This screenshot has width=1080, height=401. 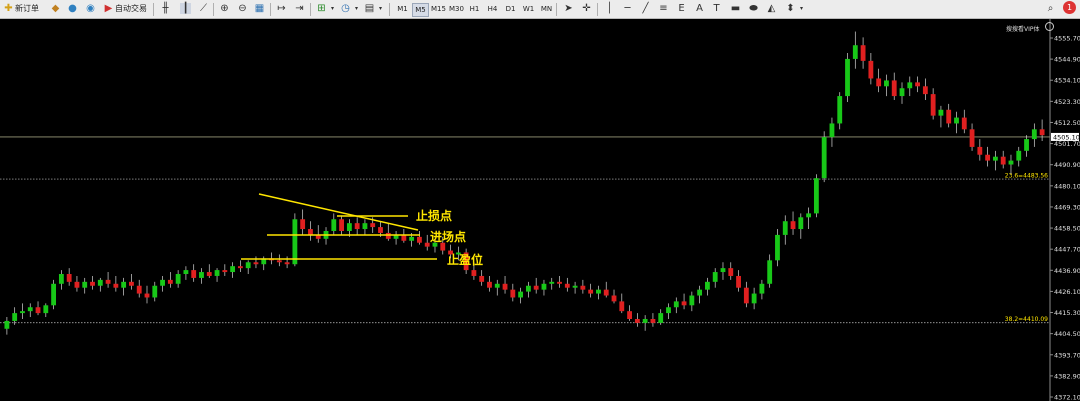 What do you see at coordinates (402, 9) in the screenshot?
I see `timeframe-m1: M1` at bounding box center [402, 9].